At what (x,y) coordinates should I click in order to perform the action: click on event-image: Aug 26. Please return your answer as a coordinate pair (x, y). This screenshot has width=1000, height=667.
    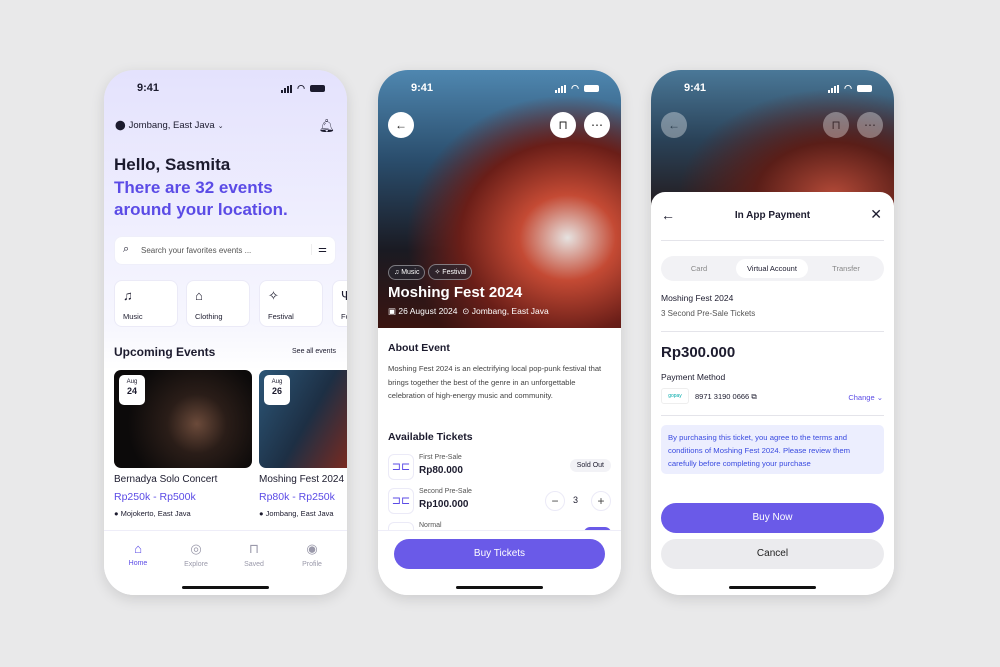
    Looking at the image, I should click on (303, 419).